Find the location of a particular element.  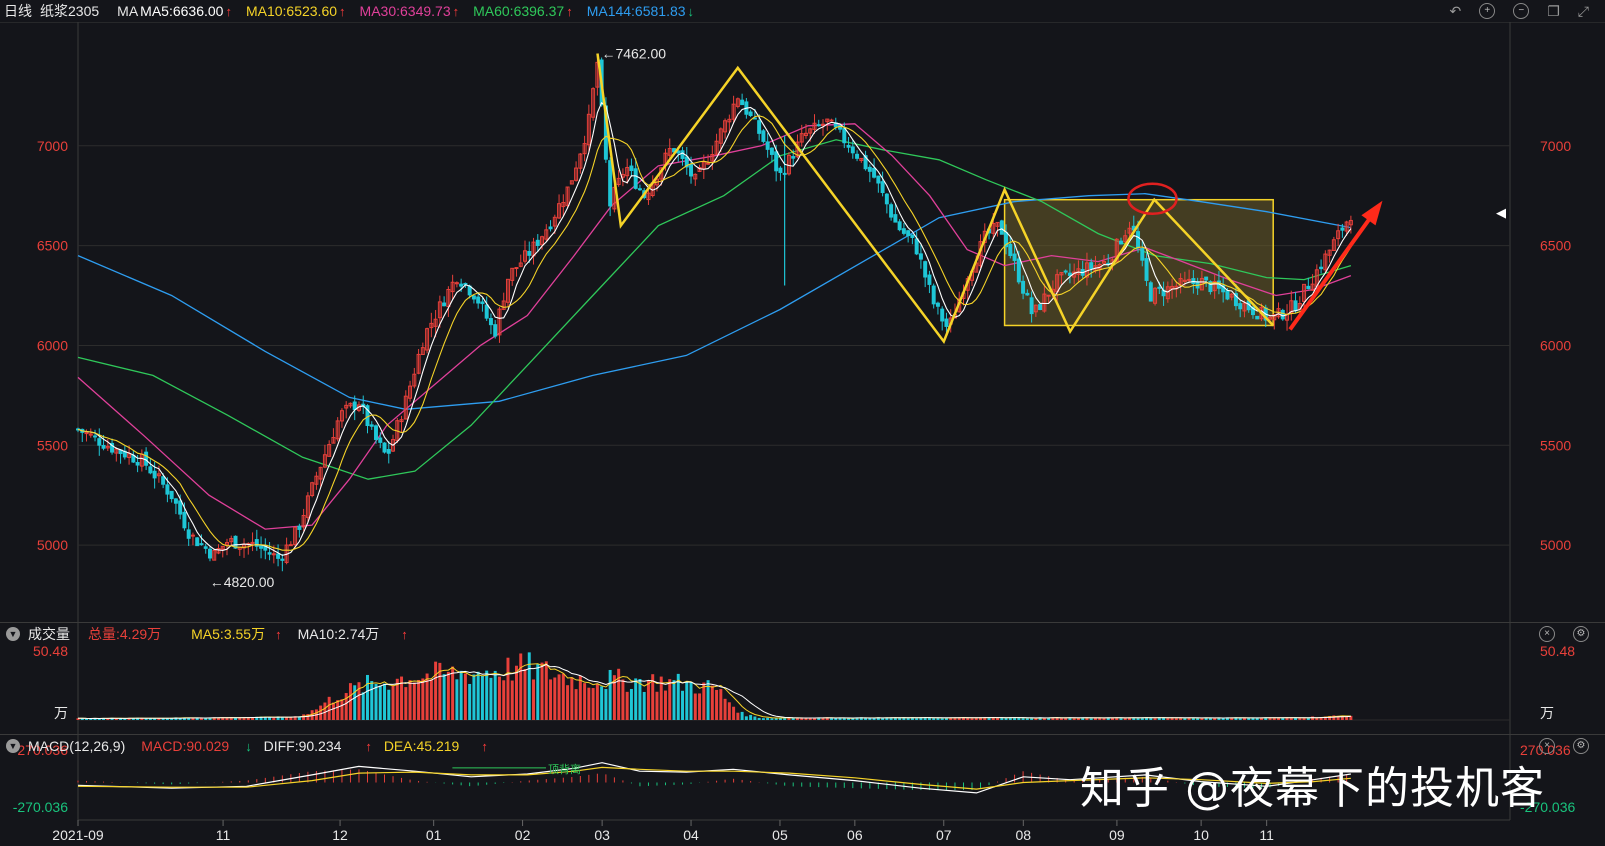

collapse-macd-icon: ▼ is located at coordinates (13, 745).